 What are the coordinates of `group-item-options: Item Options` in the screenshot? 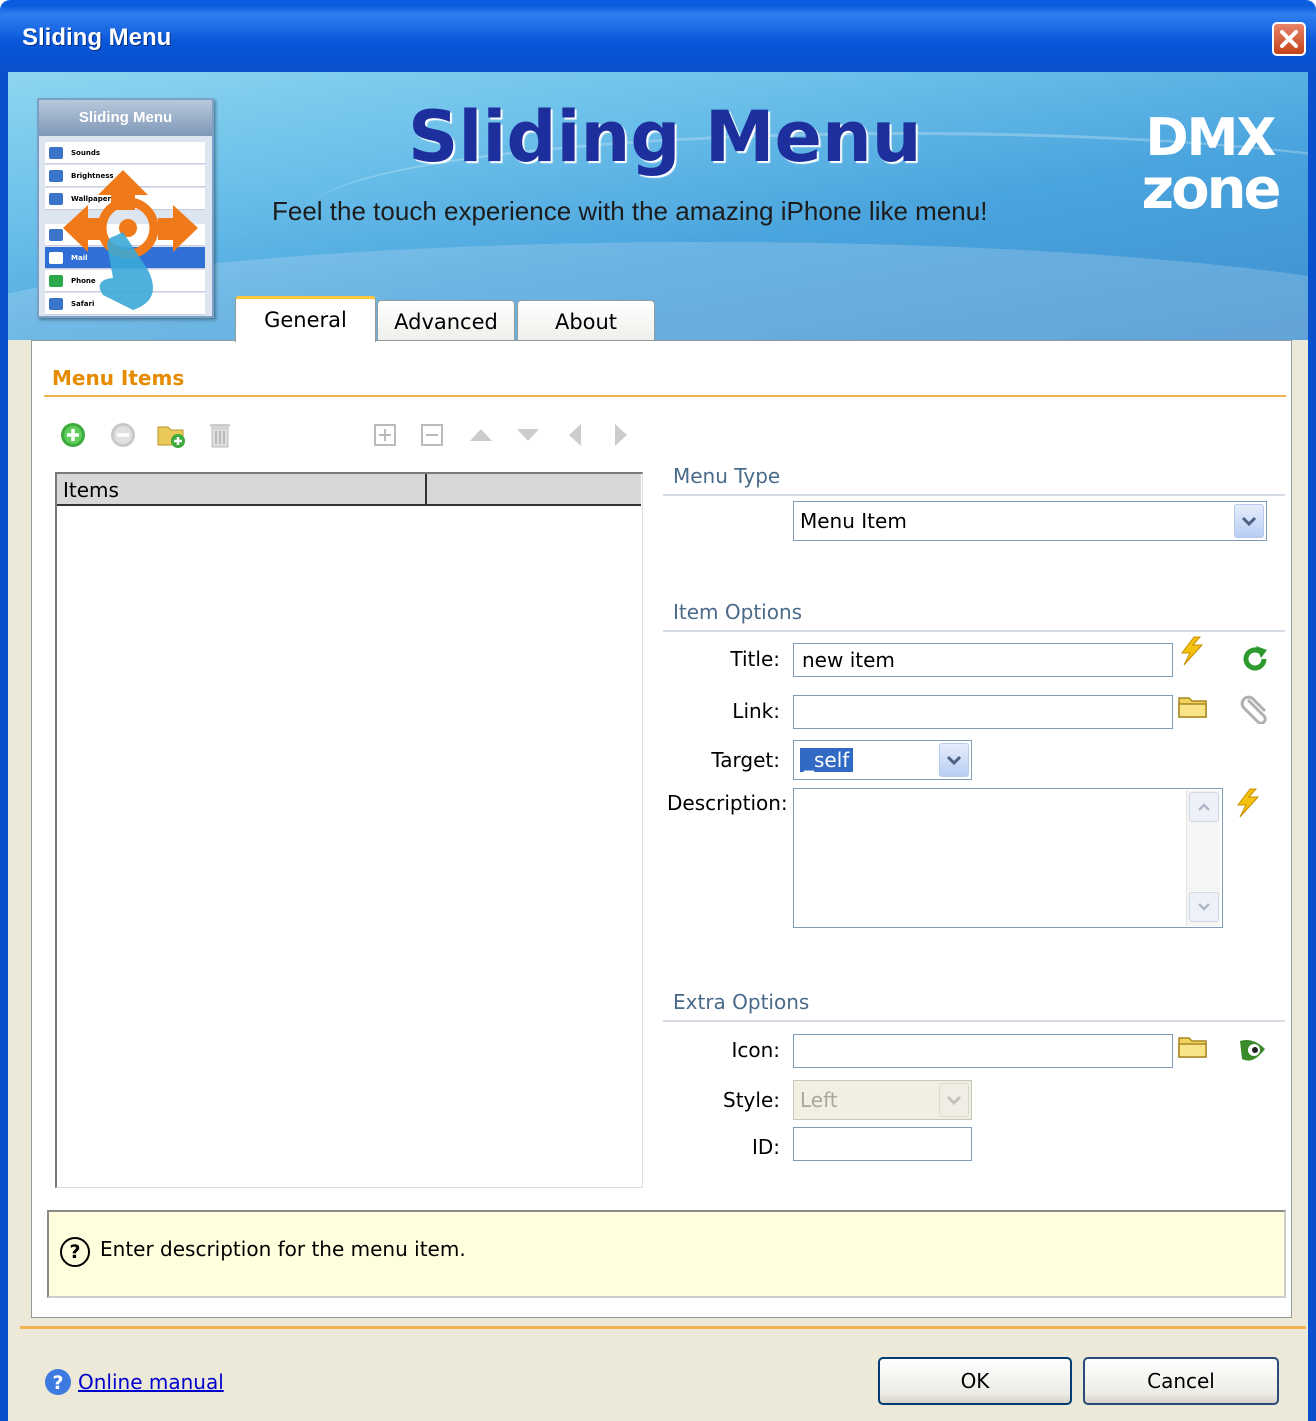 It's located at (974, 613).